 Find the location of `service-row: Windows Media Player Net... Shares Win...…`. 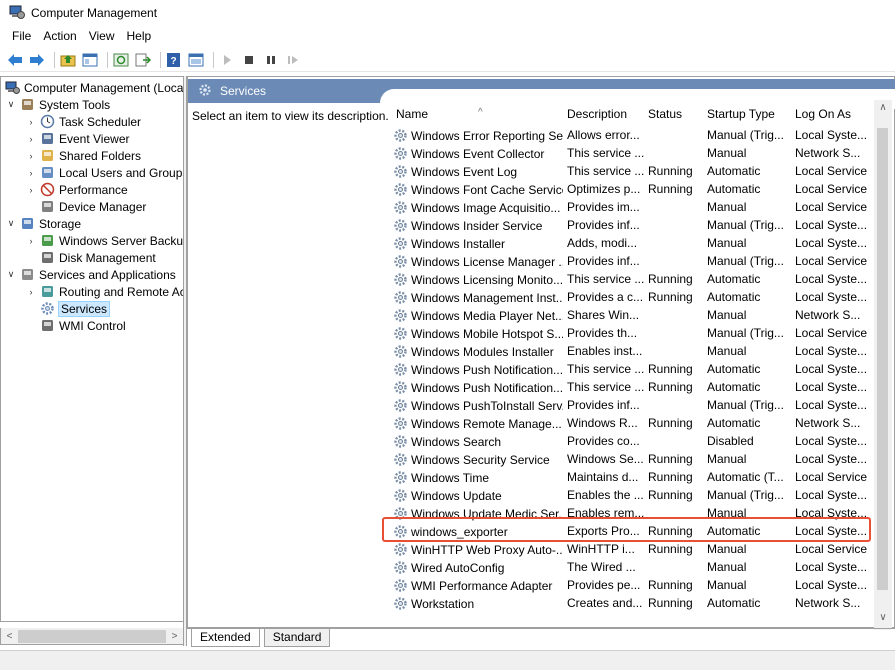

service-row: Windows Media Player Net... Shares Win...… is located at coordinates (633, 316).